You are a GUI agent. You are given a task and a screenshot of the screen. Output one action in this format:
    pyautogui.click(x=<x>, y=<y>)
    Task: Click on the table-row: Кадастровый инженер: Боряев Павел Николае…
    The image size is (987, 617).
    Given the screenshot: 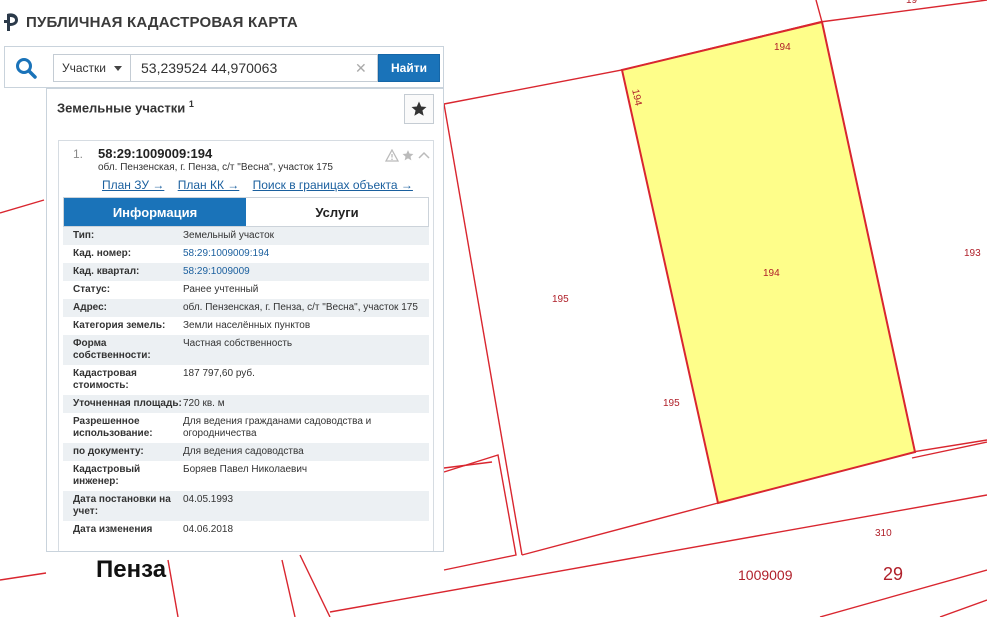 What is the action you would take?
    pyautogui.click(x=246, y=476)
    